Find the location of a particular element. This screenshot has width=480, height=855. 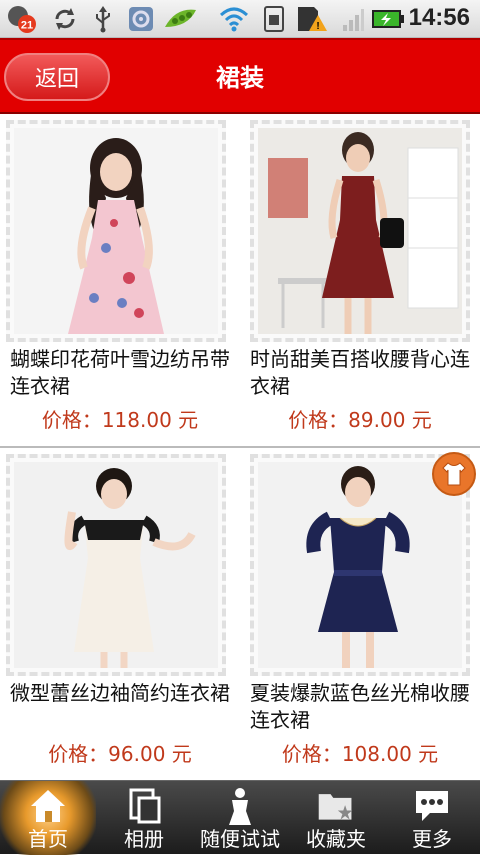

nav-item-home: 首页 is located at coordinates (48, 818).